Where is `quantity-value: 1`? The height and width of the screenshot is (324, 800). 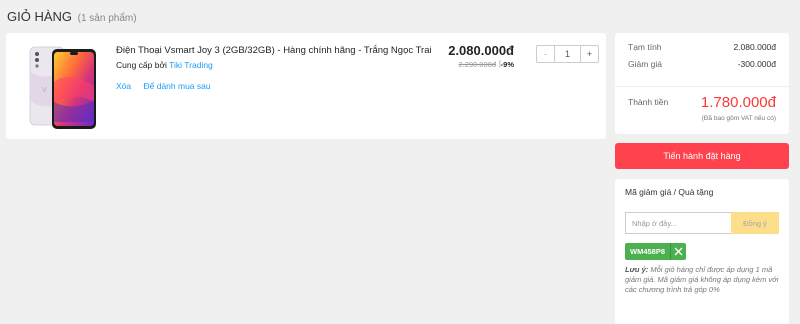 quantity-value: 1 is located at coordinates (567, 54).